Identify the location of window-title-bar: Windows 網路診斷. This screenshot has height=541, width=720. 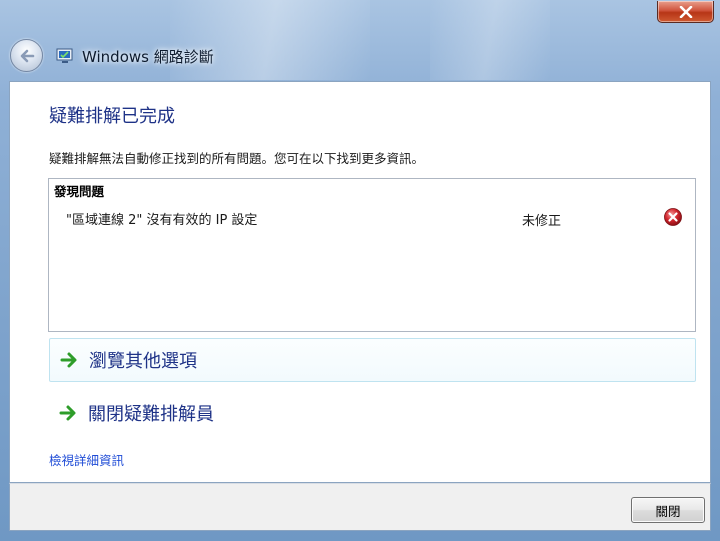
(135, 56).